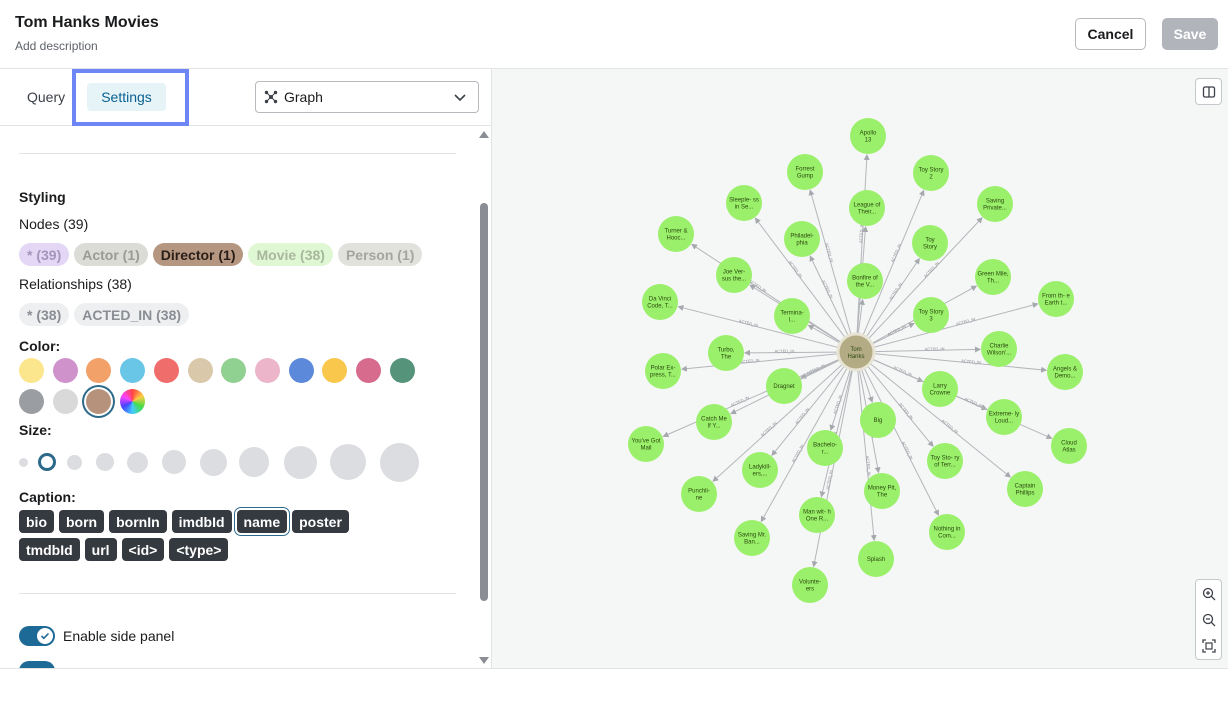 The image size is (1228, 703). I want to click on movie-node-label: Money Pit,, so click(882, 489).